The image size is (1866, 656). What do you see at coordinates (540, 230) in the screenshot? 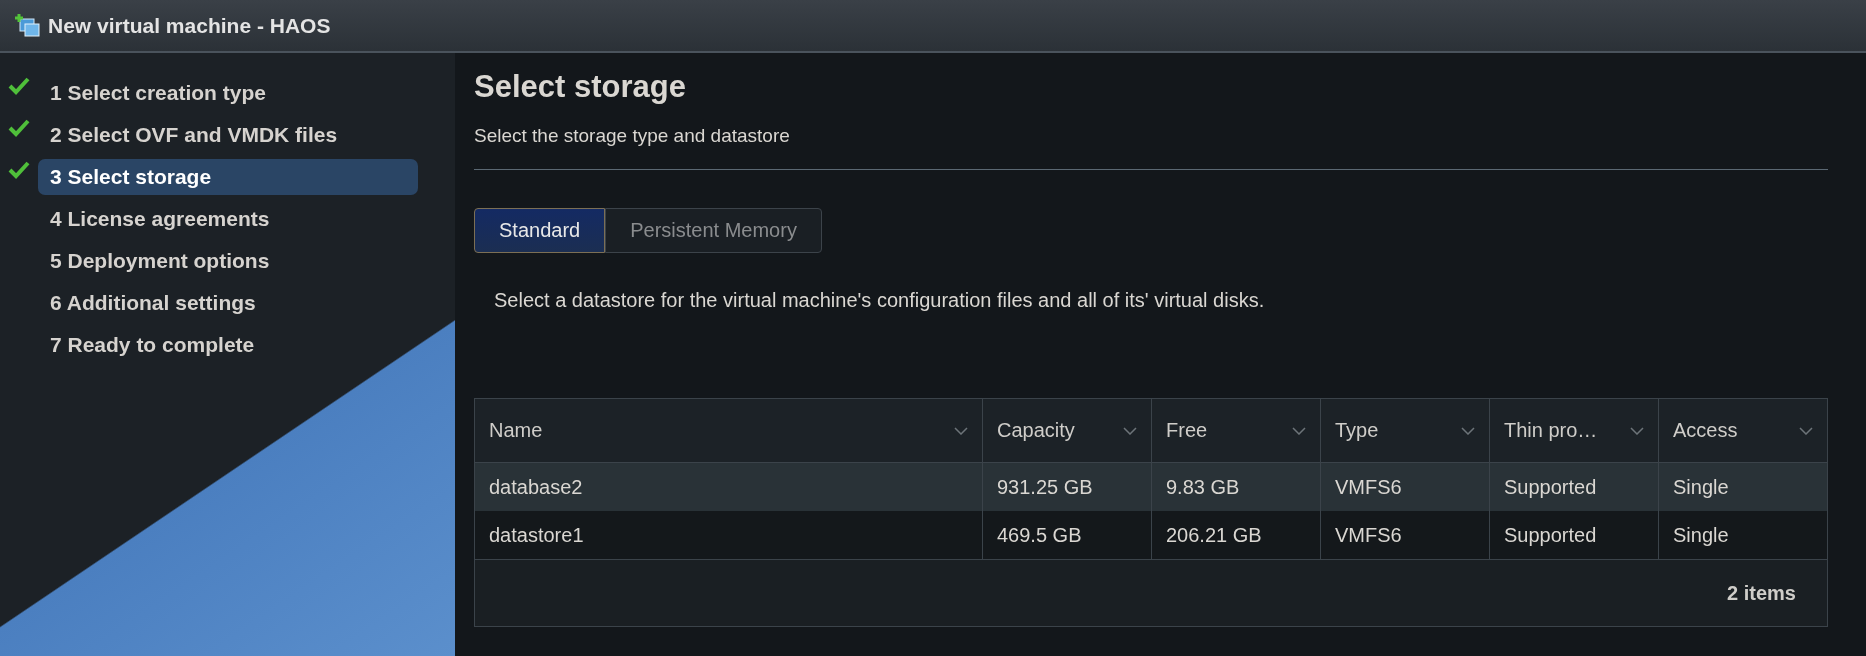
I see `storage-type-tab: Standard` at bounding box center [540, 230].